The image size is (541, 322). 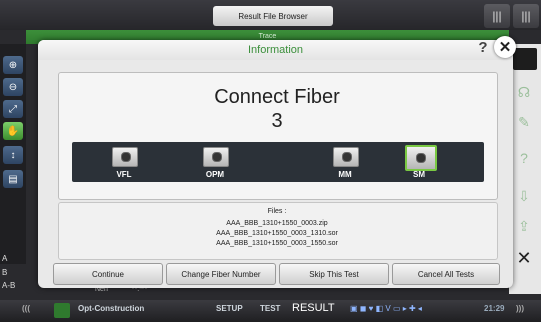 I want to click on result-tab: RESULT, so click(x=313, y=308).